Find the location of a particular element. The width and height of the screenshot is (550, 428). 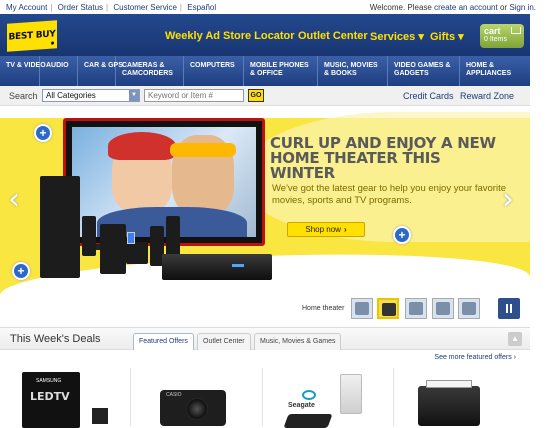

my-account-link: My Account is located at coordinates (26, 7).